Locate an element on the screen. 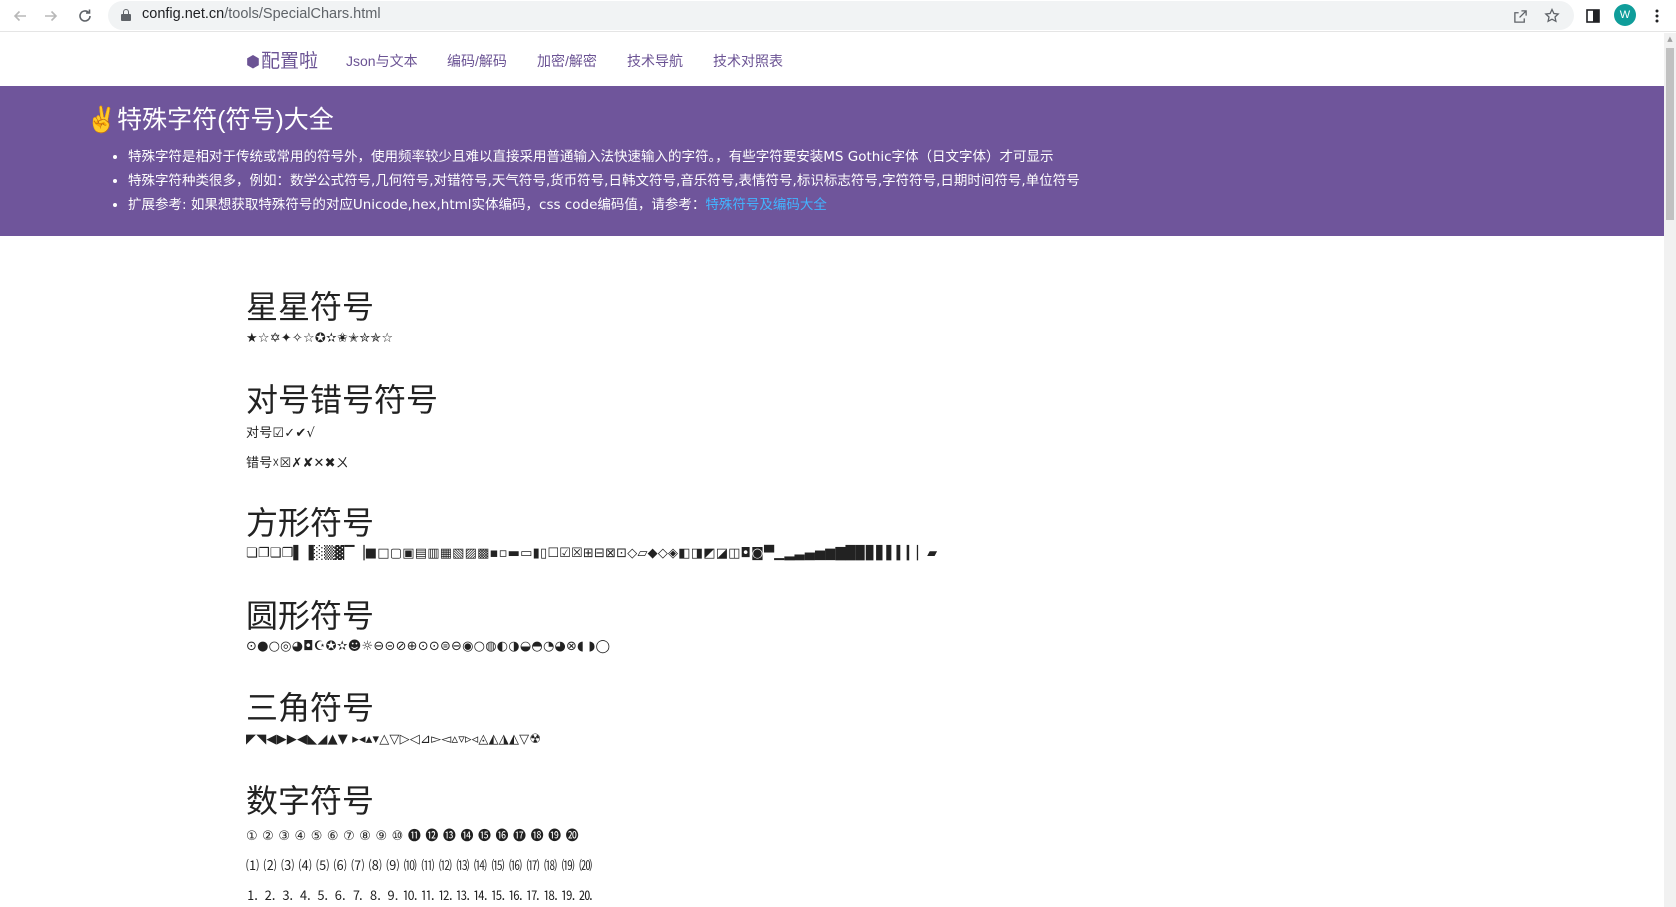  check-symbols: 对号☑✓✔√ is located at coordinates (280, 431).